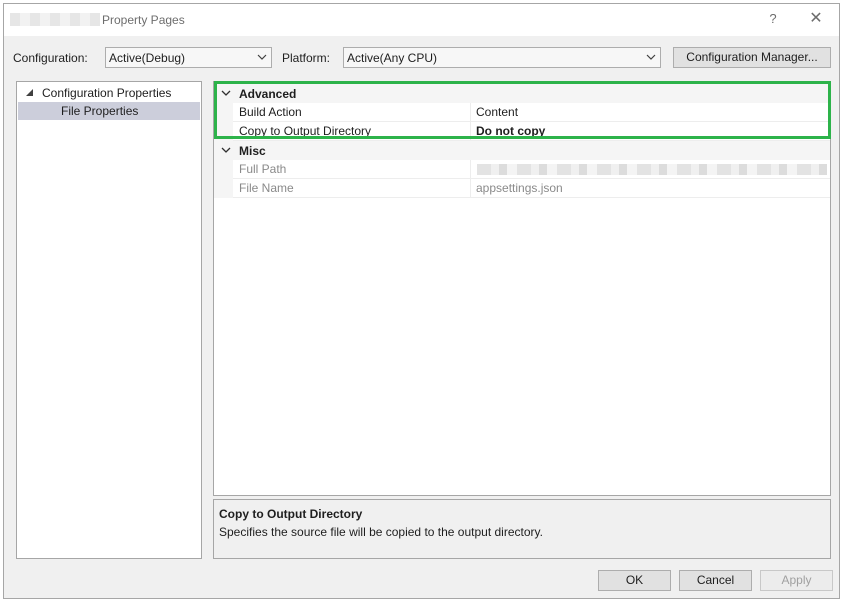 The width and height of the screenshot is (844, 603). I want to click on configuration-value: Active(Debug), so click(147, 58).